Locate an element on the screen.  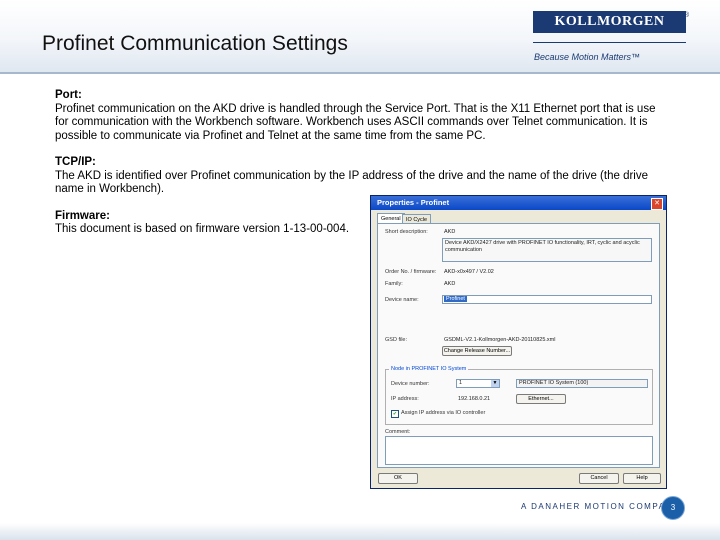
dialog-titlebar: Properties - Profinet ✕ is located at coordinates (518, 203).